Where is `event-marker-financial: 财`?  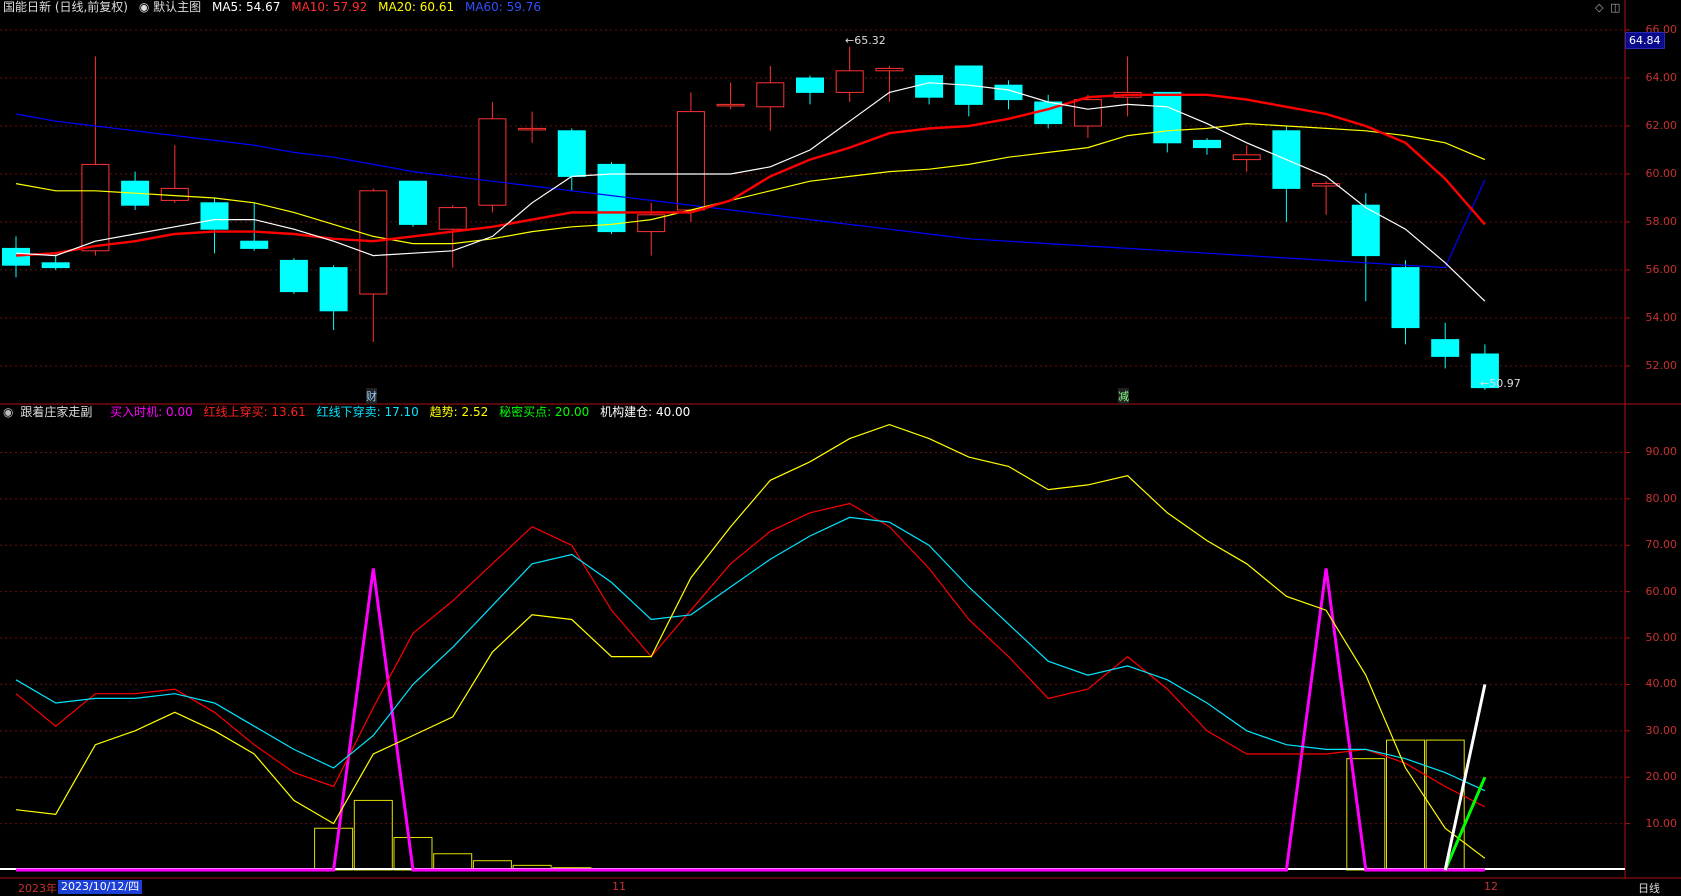
event-marker-financial: 财 is located at coordinates (371, 396).